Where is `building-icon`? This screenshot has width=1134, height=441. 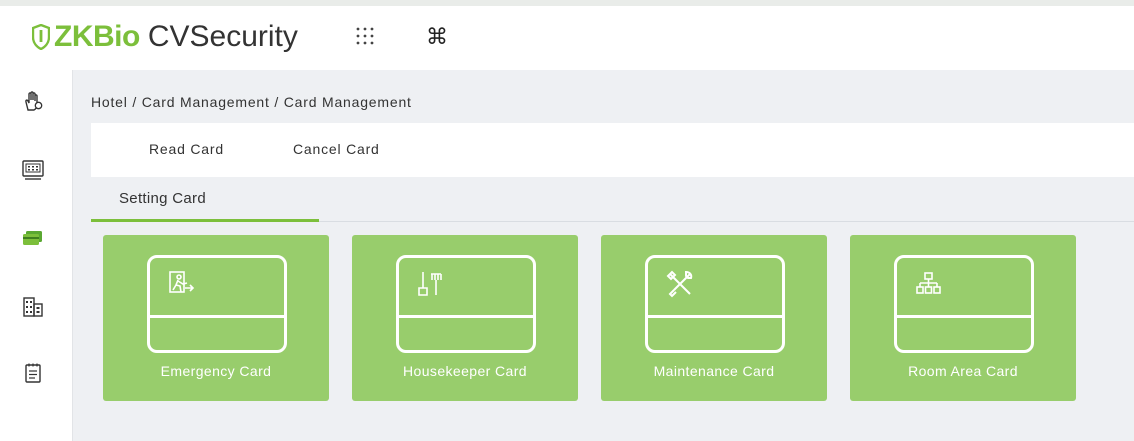
building-icon is located at coordinates (33, 307).